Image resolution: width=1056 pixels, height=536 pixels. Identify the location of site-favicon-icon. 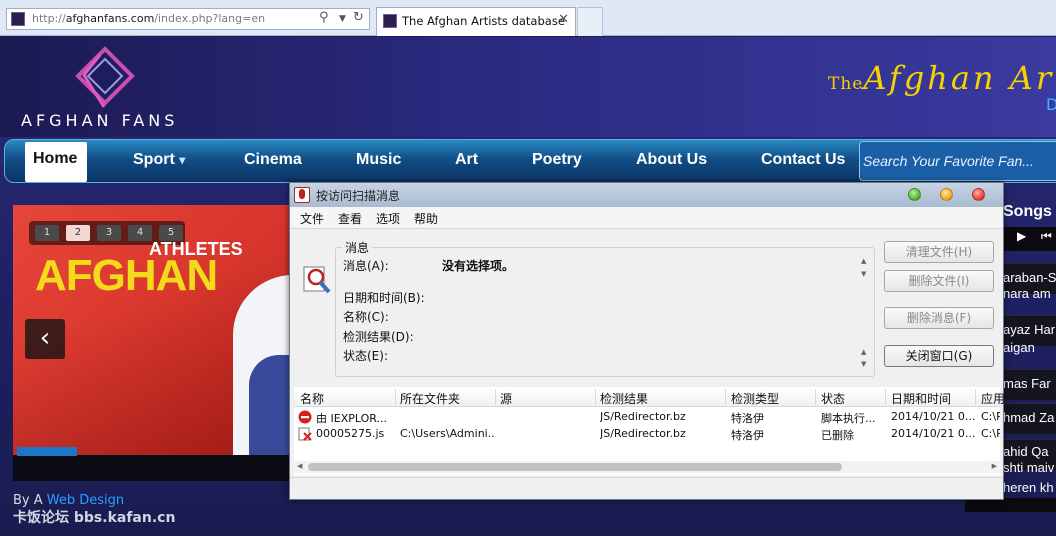
(18, 19).